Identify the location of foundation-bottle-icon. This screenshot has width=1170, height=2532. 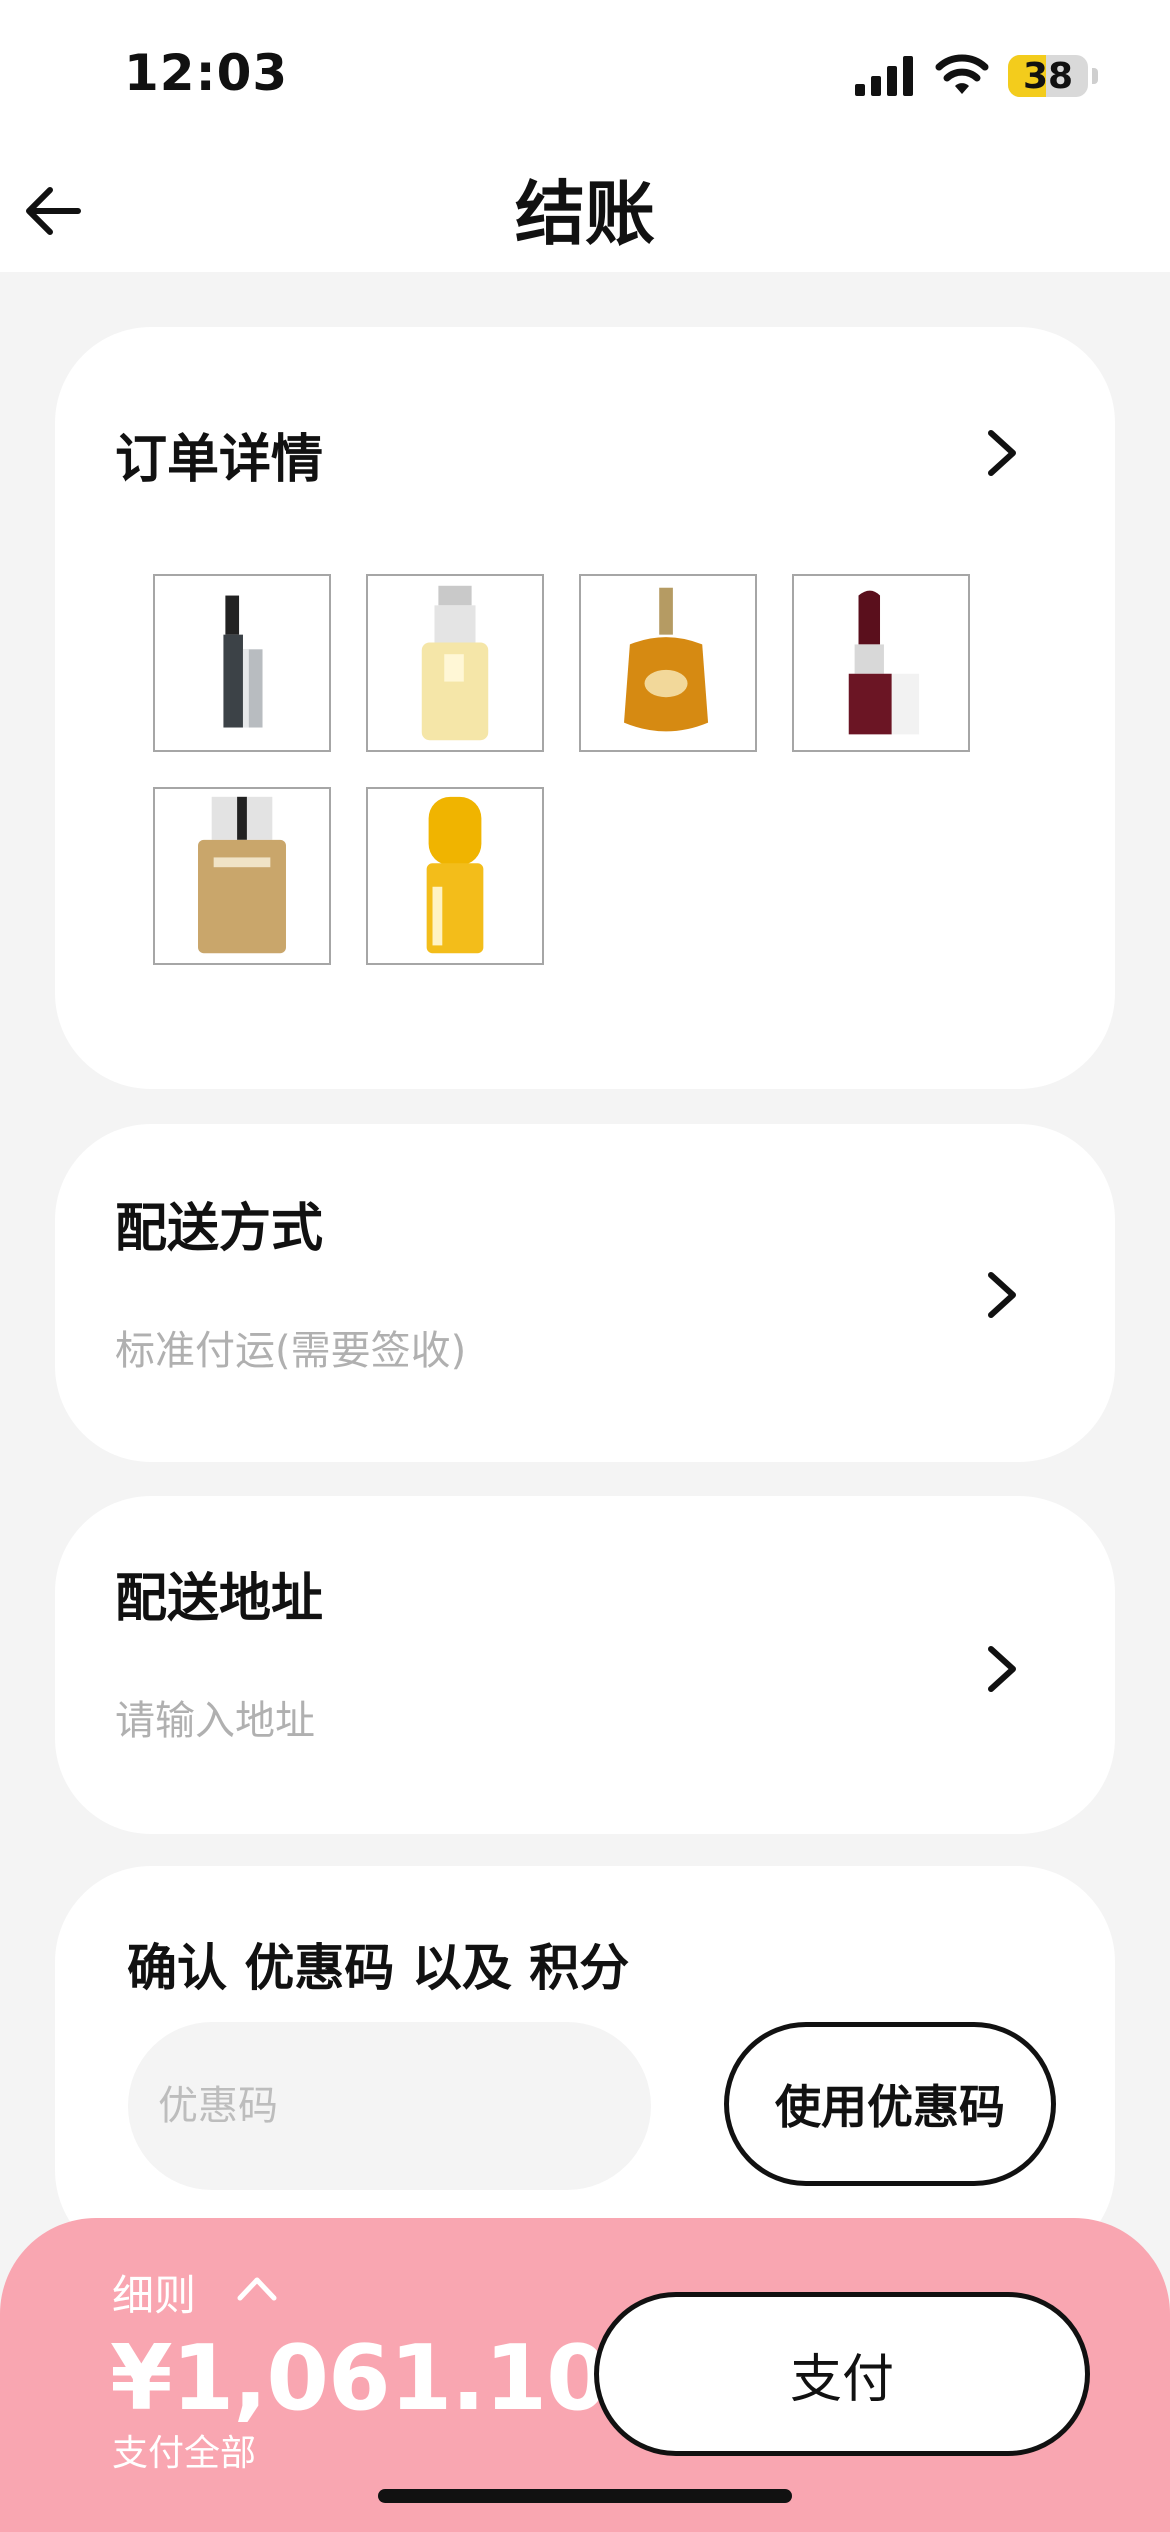
(242, 875).